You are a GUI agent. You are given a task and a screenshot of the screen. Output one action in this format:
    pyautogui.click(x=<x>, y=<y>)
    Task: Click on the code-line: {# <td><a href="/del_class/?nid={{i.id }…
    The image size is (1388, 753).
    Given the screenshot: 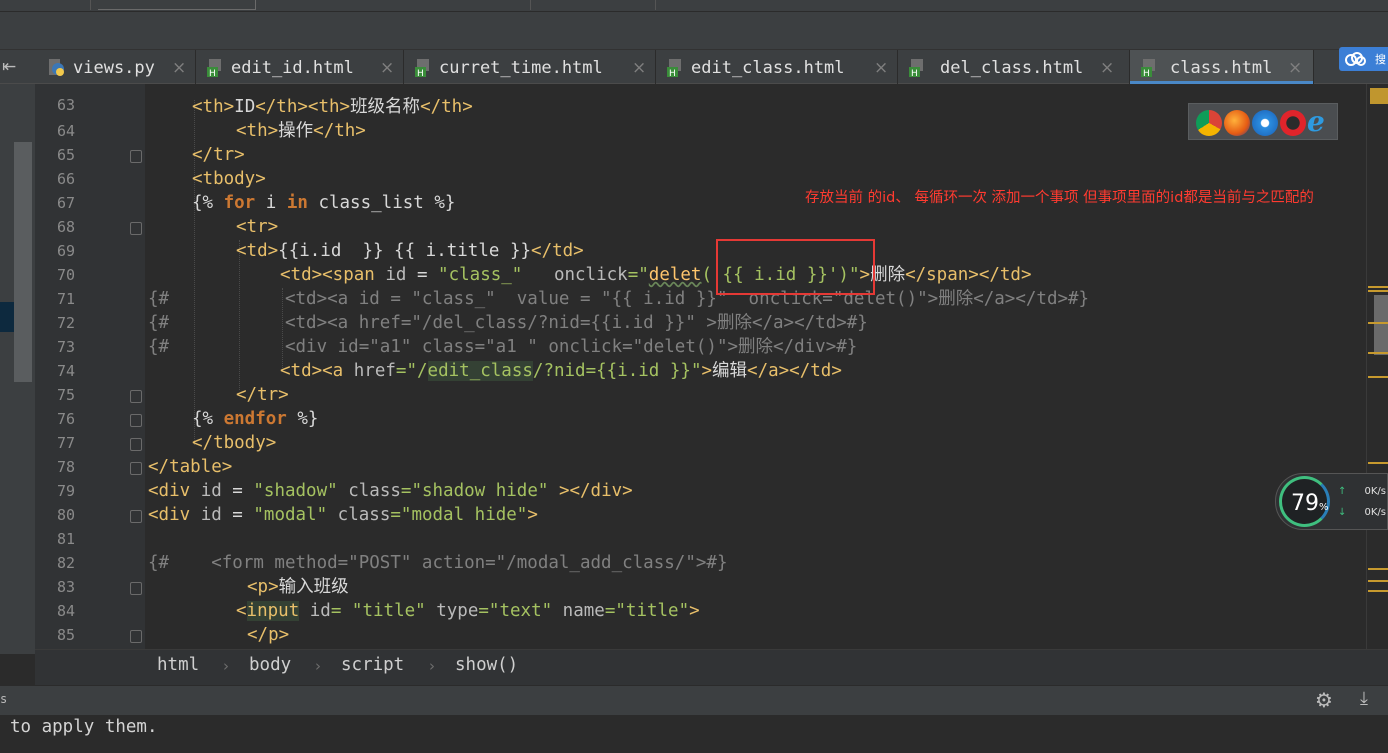 What is the action you would take?
    pyautogui.click(x=748, y=323)
    